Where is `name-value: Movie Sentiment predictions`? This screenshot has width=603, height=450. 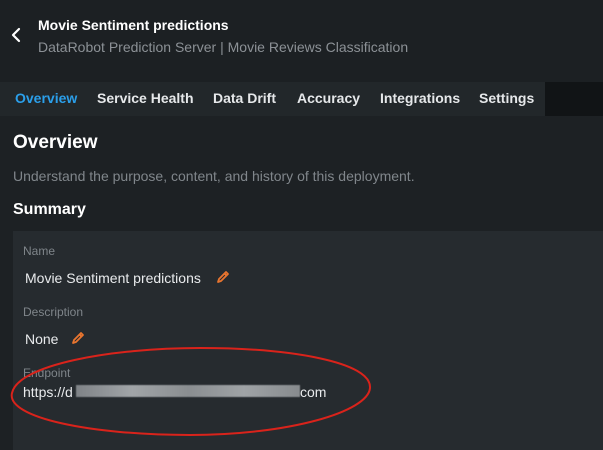 name-value: Movie Sentiment predictions is located at coordinates (113, 278).